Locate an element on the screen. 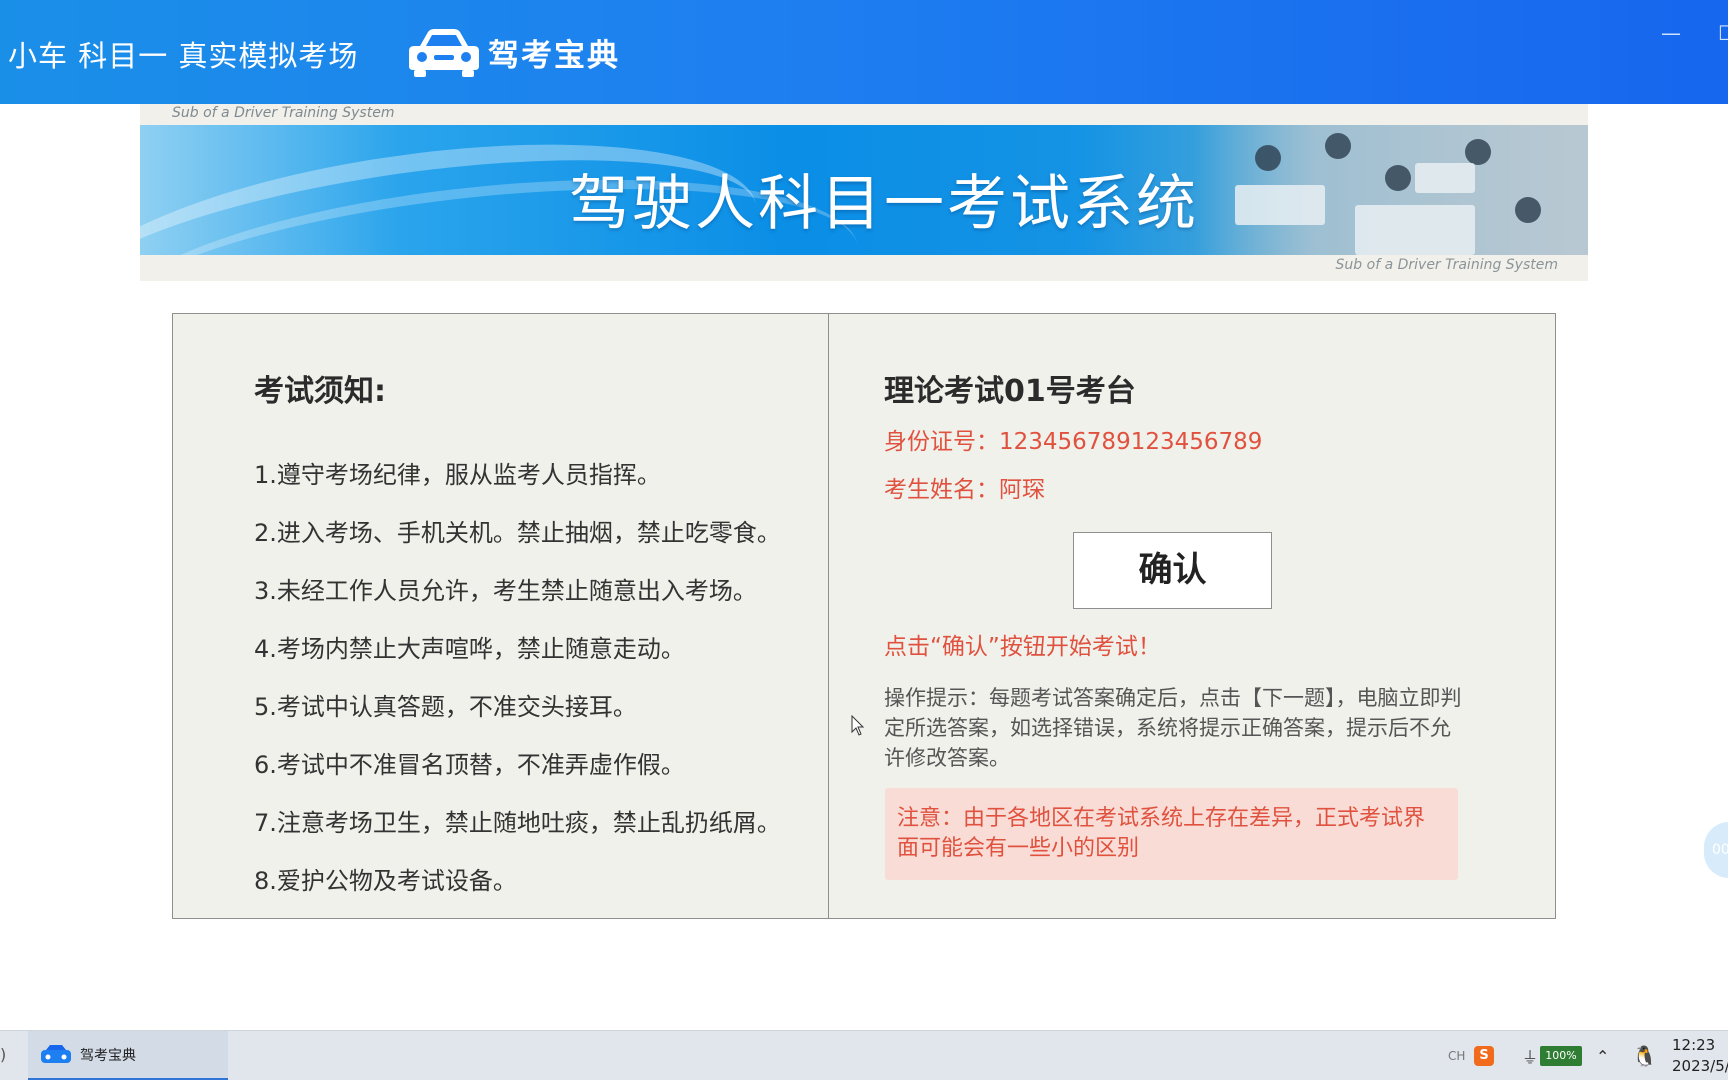 The height and width of the screenshot is (1080, 1728). warning-notice: 注意：由于各地区在考试系统上存在差异，正式考试界面可能会有一些小的区别 is located at coordinates (1171, 834).